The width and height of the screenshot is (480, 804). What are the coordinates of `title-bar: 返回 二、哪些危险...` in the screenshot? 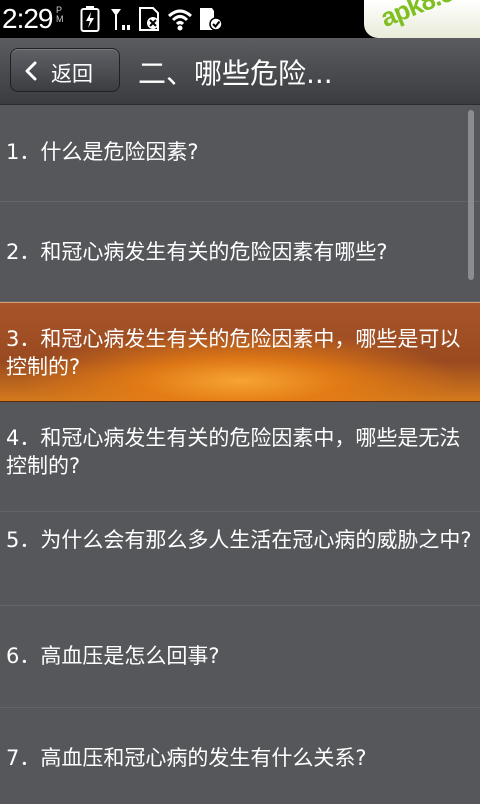 It's located at (240, 71).